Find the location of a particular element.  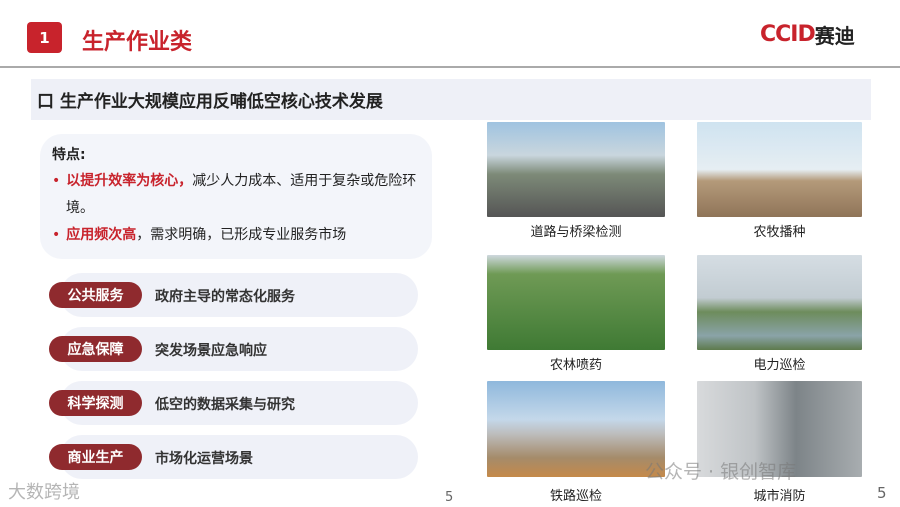

logo-cn: 赛迪 is located at coordinates (834, 36).